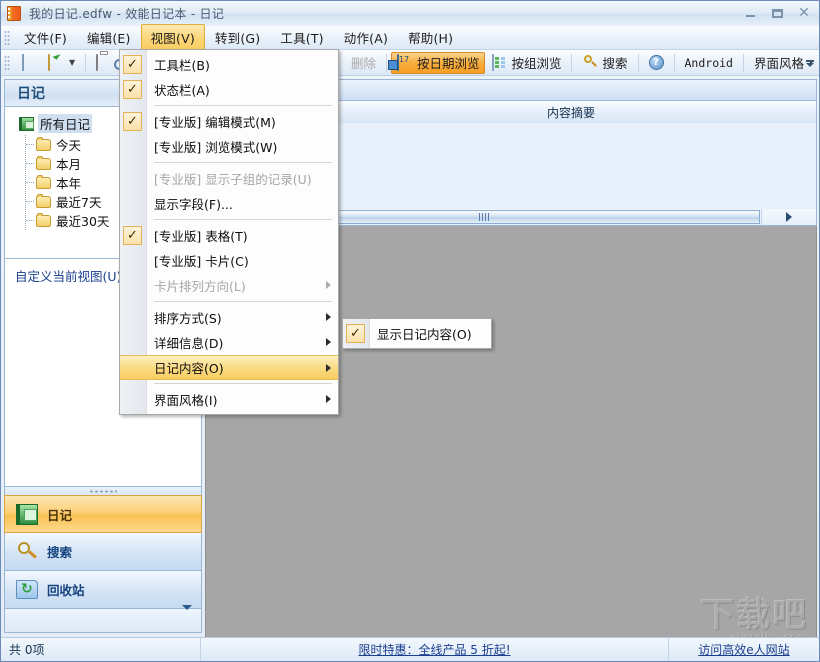 The image size is (820, 662). Describe the element at coordinates (72, 62) in the screenshot. I see `chevron-down-icon: ▼` at that location.